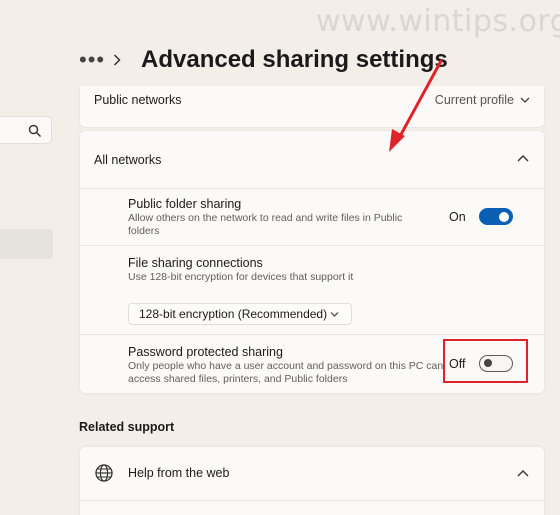 The width and height of the screenshot is (560, 515). Describe the element at coordinates (474, 100) in the screenshot. I see `public-networks-value: Current profile` at that location.